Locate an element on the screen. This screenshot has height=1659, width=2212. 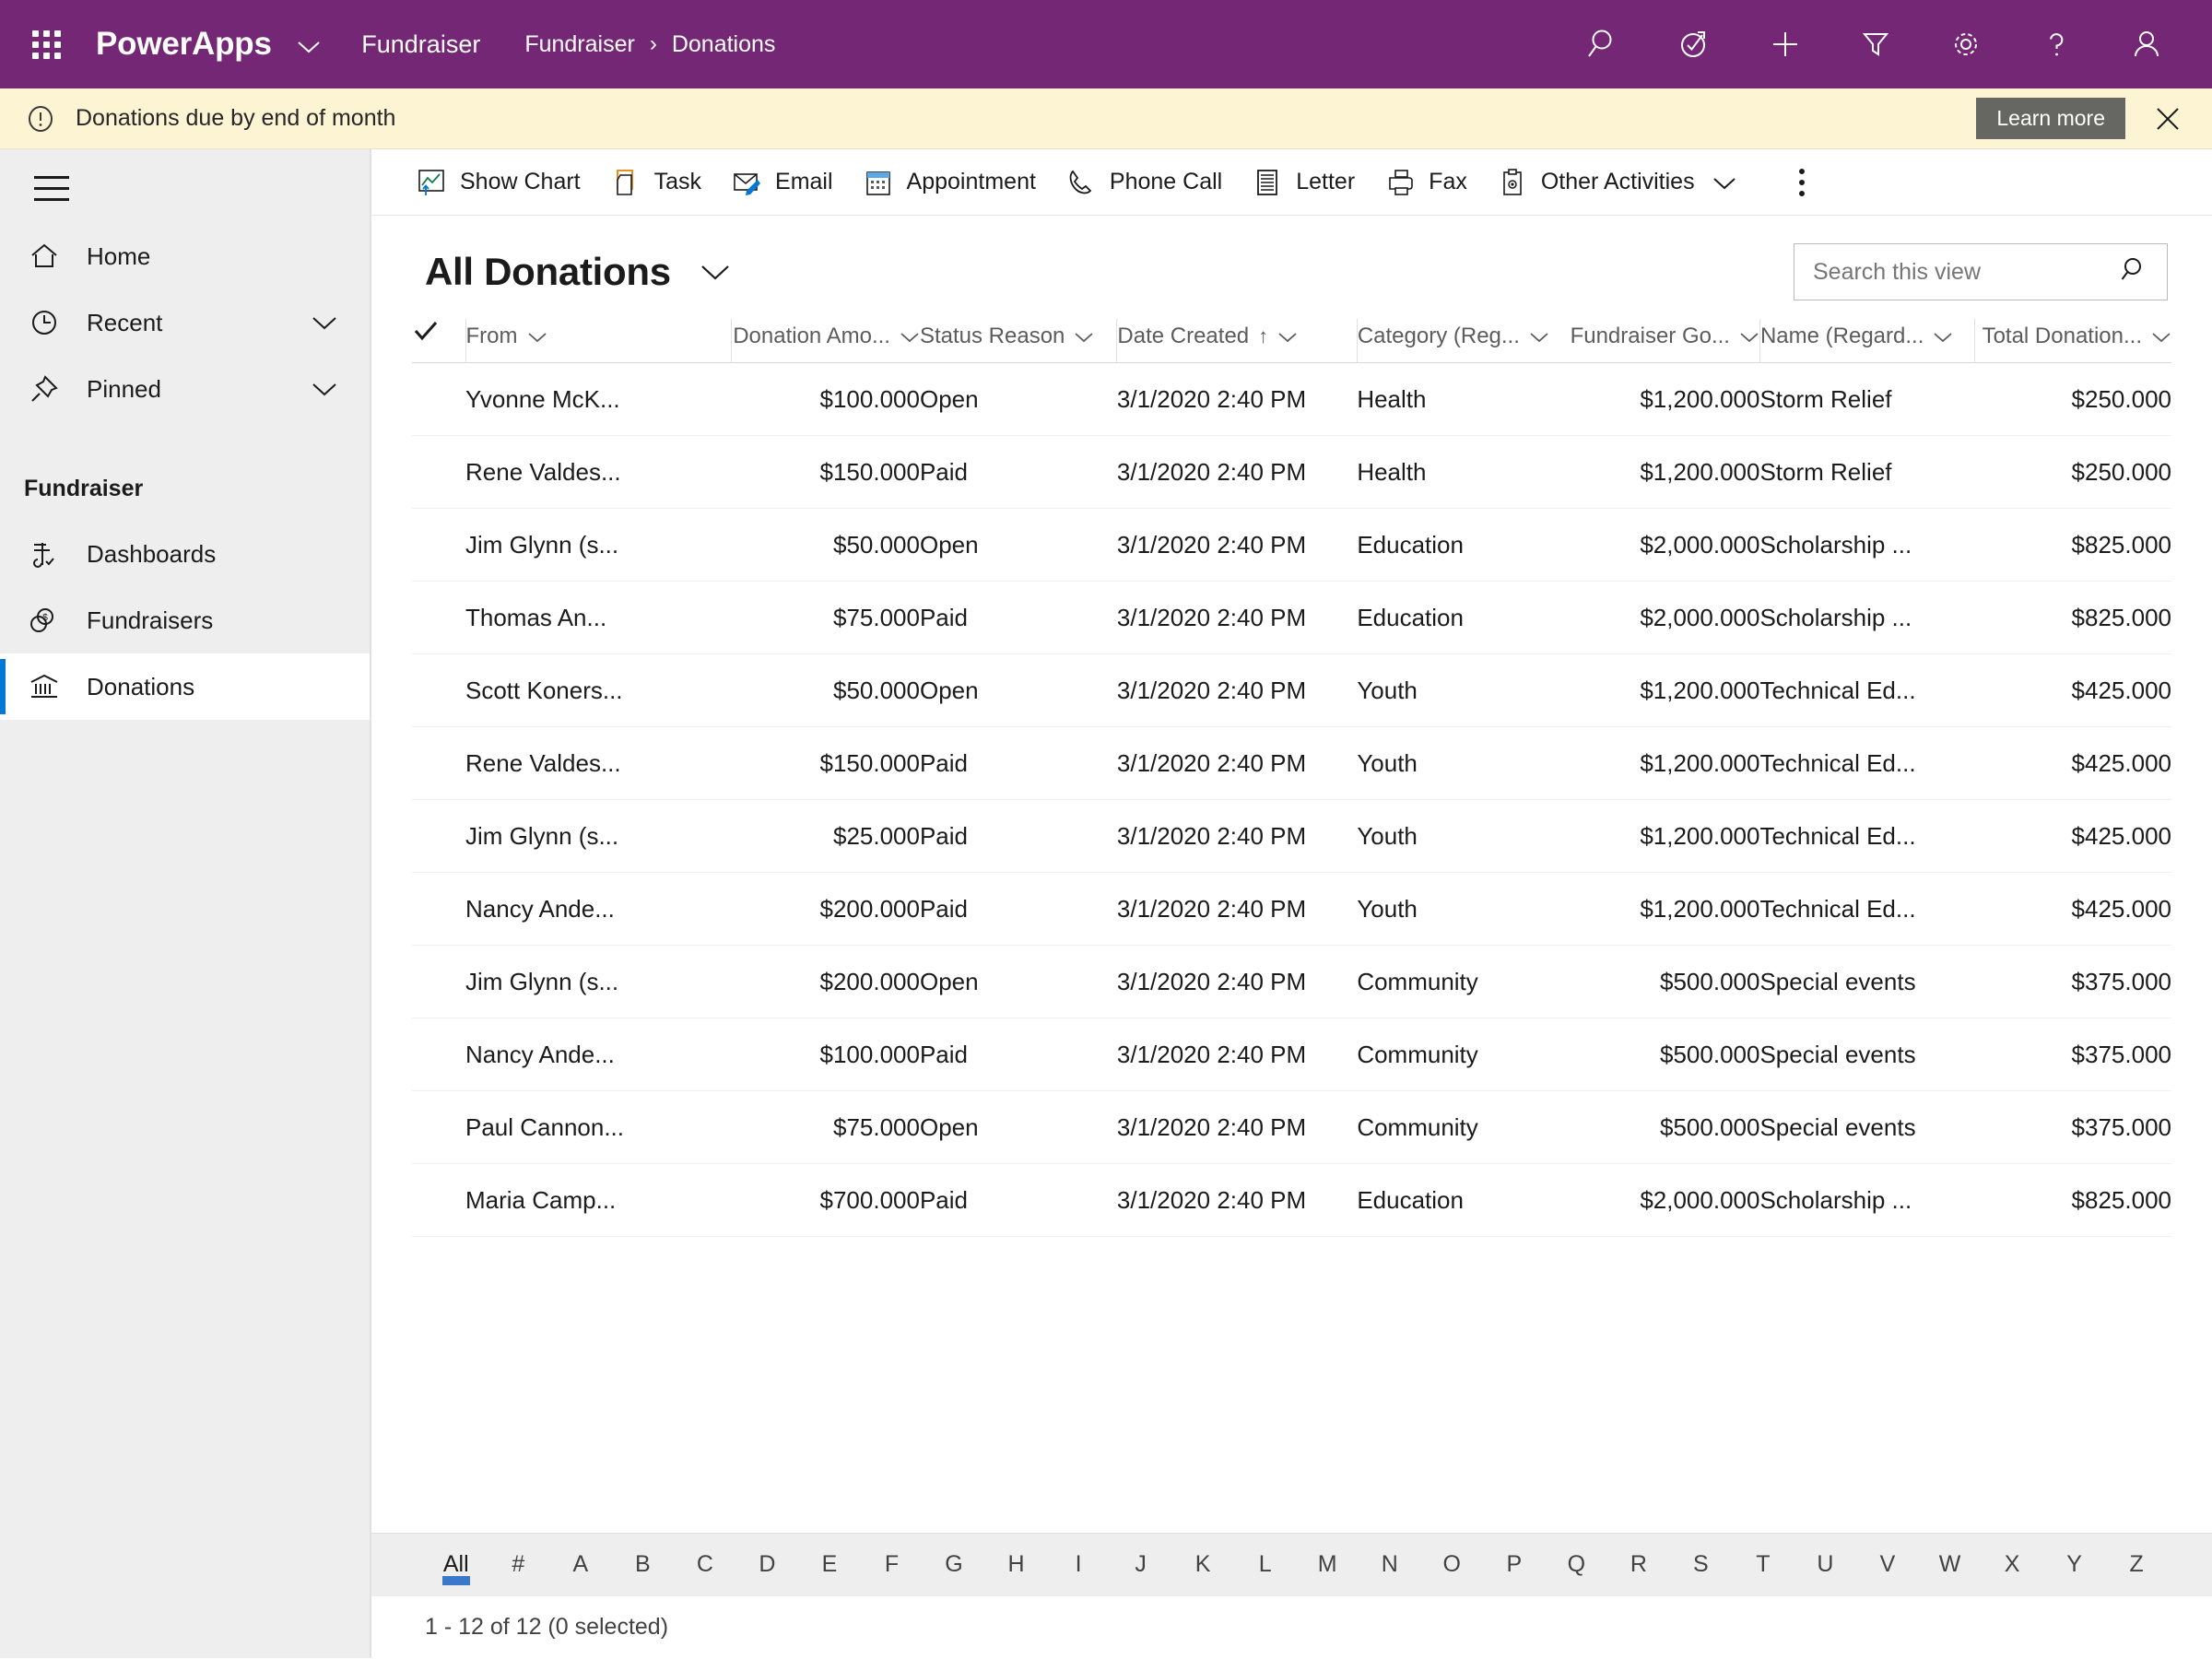
show-chart-button: Show Chart is located at coordinates (498, 182).